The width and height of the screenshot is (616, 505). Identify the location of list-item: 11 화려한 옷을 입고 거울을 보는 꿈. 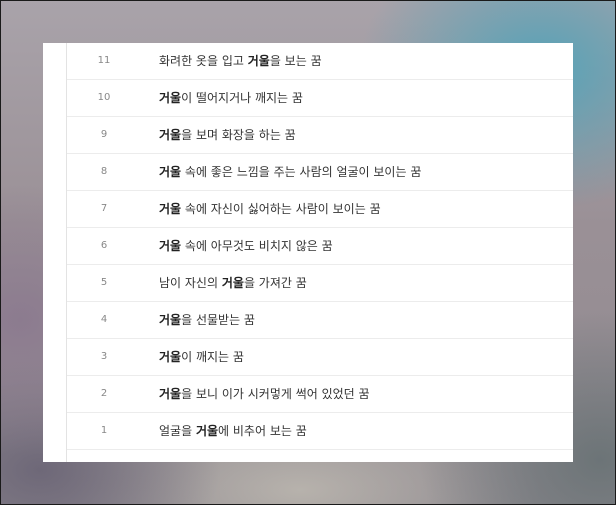
(320, 61).